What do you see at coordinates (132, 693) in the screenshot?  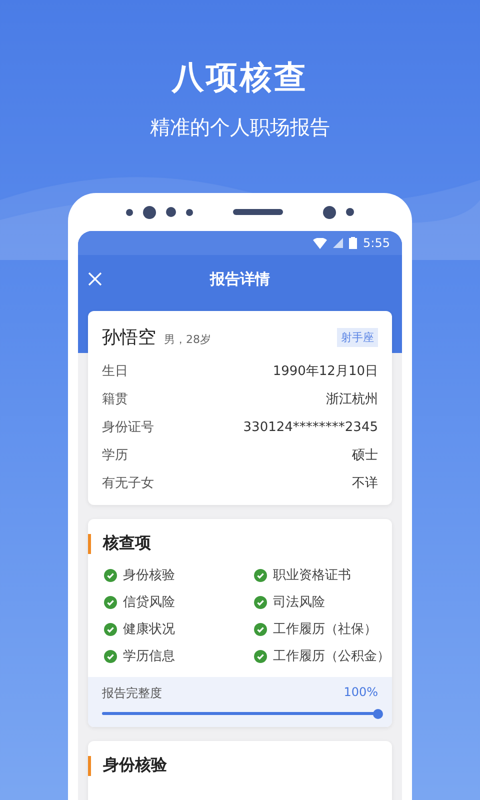 I see `completeness-label: 报告完整度` at bounding box center [132, 693].